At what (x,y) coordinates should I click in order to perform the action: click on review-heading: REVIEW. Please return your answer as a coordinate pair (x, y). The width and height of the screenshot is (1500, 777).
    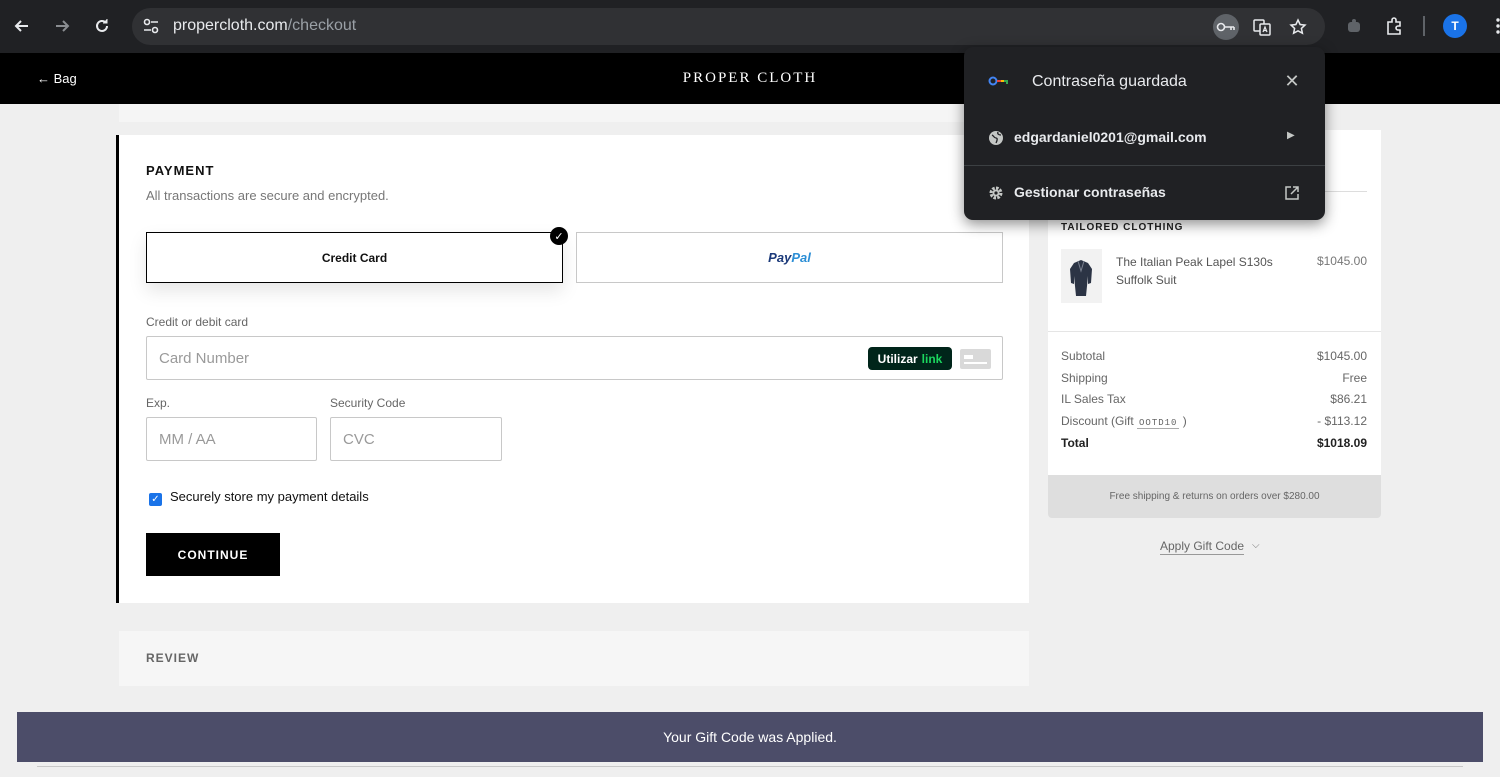
    Looking at the image, I should click on (173, 658).